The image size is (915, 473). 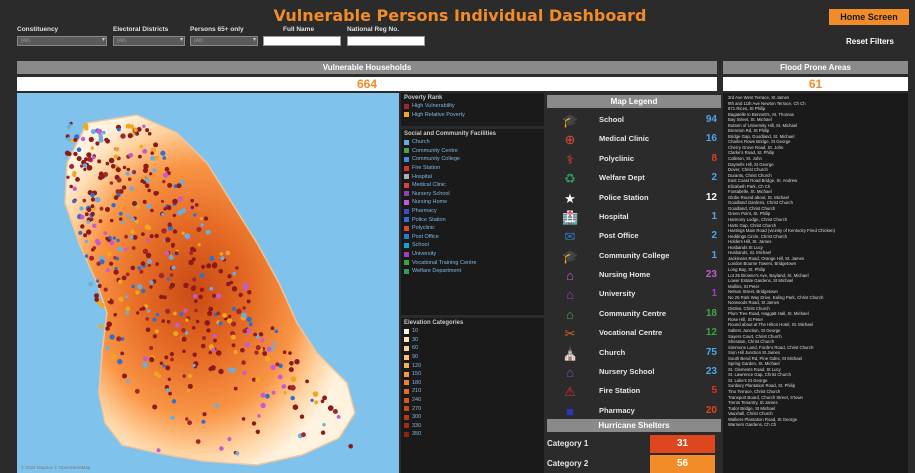 What do you see at coordinates (617, 158) in the screenshot?
I see `map-legend-label: Polyclinic` at bounding box center [617, 158].